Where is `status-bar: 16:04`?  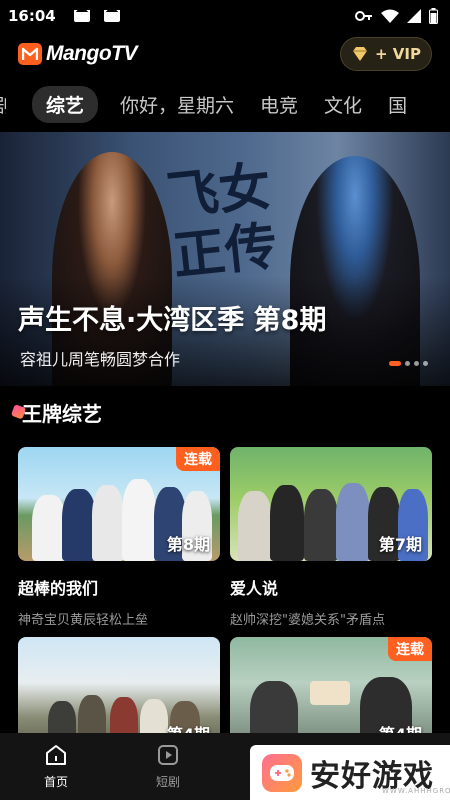 status-bar: 16:04 is located at coordinates (225, 16).